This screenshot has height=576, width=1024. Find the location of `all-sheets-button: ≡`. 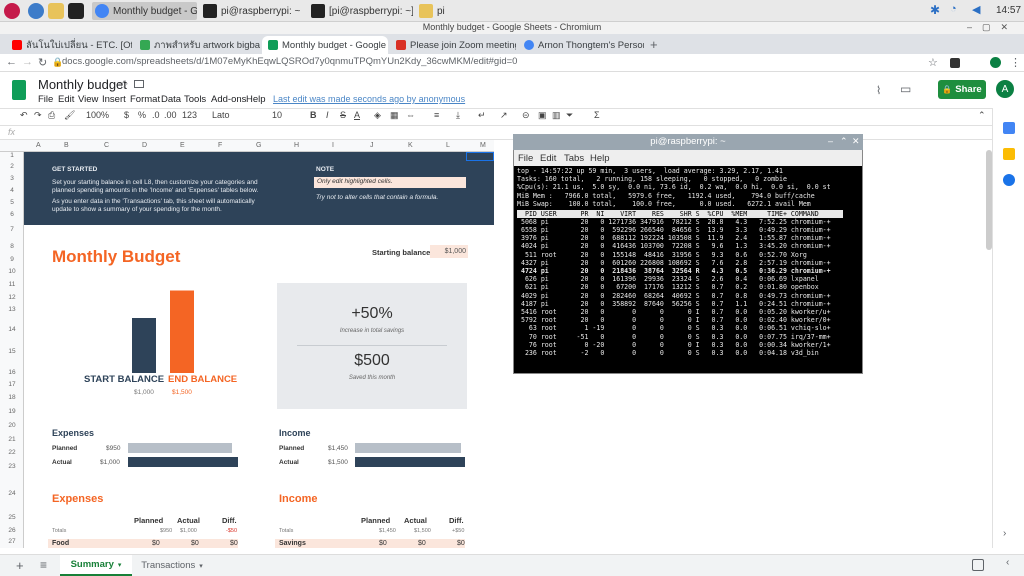

all-sheets-button: ≡ is located at coordinates (43, 565).